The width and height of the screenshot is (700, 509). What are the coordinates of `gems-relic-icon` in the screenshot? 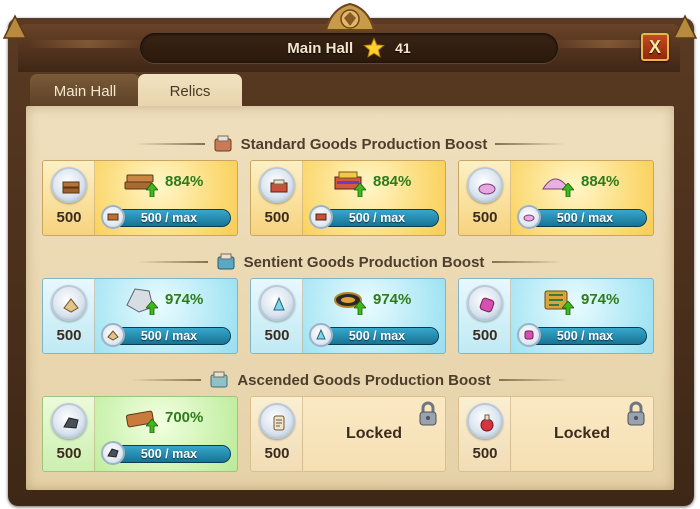 It's located at (71, 305).